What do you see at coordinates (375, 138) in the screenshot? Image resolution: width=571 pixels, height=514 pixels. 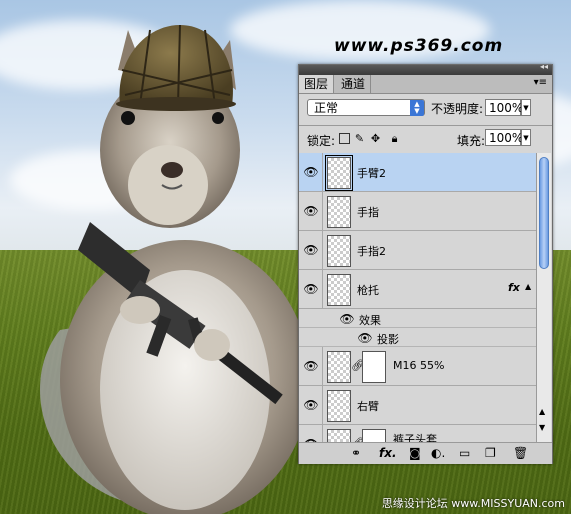 I see `lock-move-icon: ✥` at bounding box center [375, 138].